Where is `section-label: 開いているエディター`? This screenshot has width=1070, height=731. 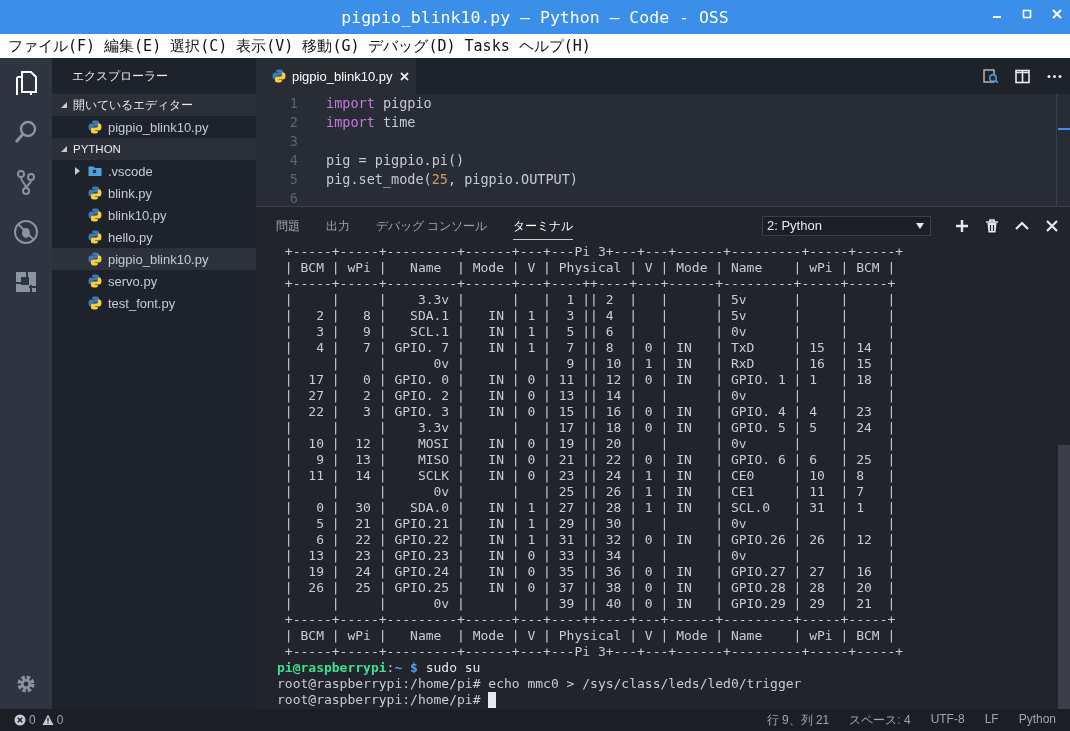
section-label: 開いているエディター is located at coordinates (133, 105).